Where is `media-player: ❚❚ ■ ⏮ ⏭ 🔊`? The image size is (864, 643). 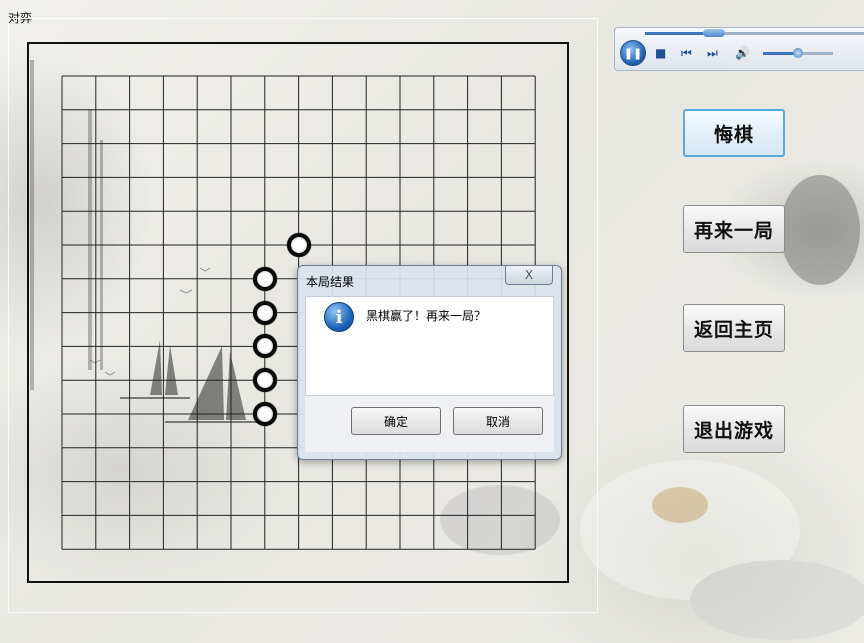 media-player: ❚❚ ■ ⏮ ⏭ 🔊 is located at coordinates (739, 49).